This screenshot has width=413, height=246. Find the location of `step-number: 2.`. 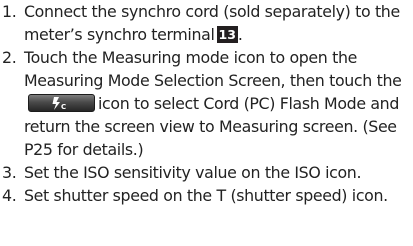

step-number: 2. is located at coordinates (9, 57).